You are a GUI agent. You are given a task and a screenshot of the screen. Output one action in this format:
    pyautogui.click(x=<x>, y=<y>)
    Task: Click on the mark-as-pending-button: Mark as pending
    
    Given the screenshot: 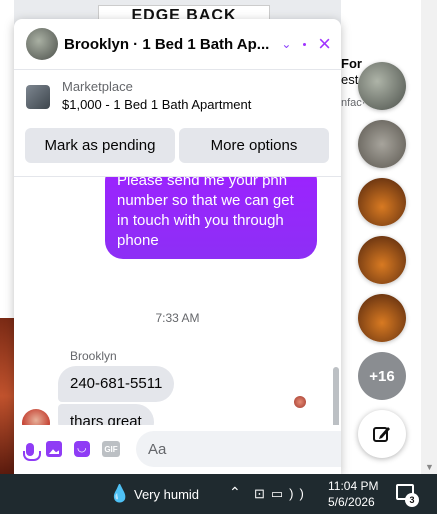 What is the action you would take?
    pyautogui.click(x=100, y=145)
    